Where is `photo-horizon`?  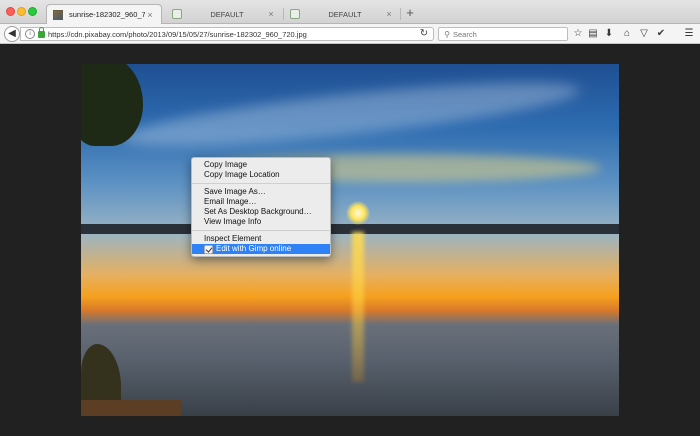
photo-horizon is located at coordinates (350, 229).